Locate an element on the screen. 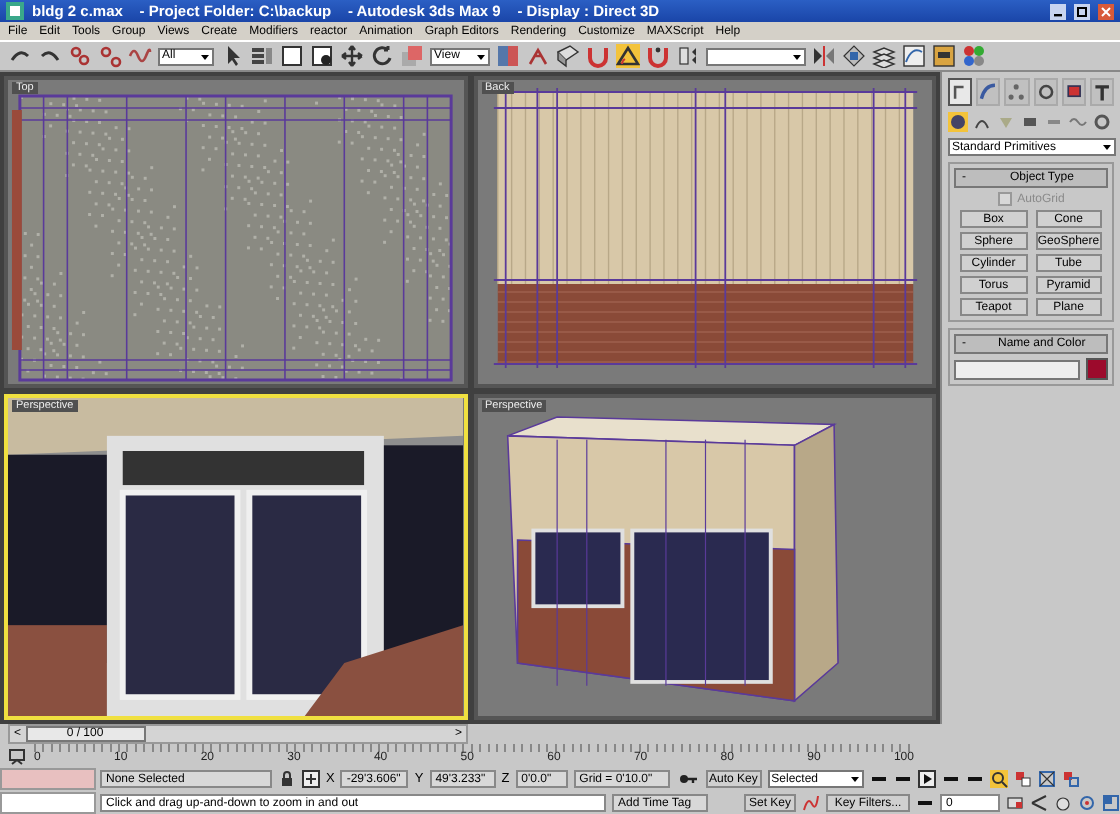 This screenshot has width=1120, height=814. spinner-snap-icon is located at coordinates (688, 56).